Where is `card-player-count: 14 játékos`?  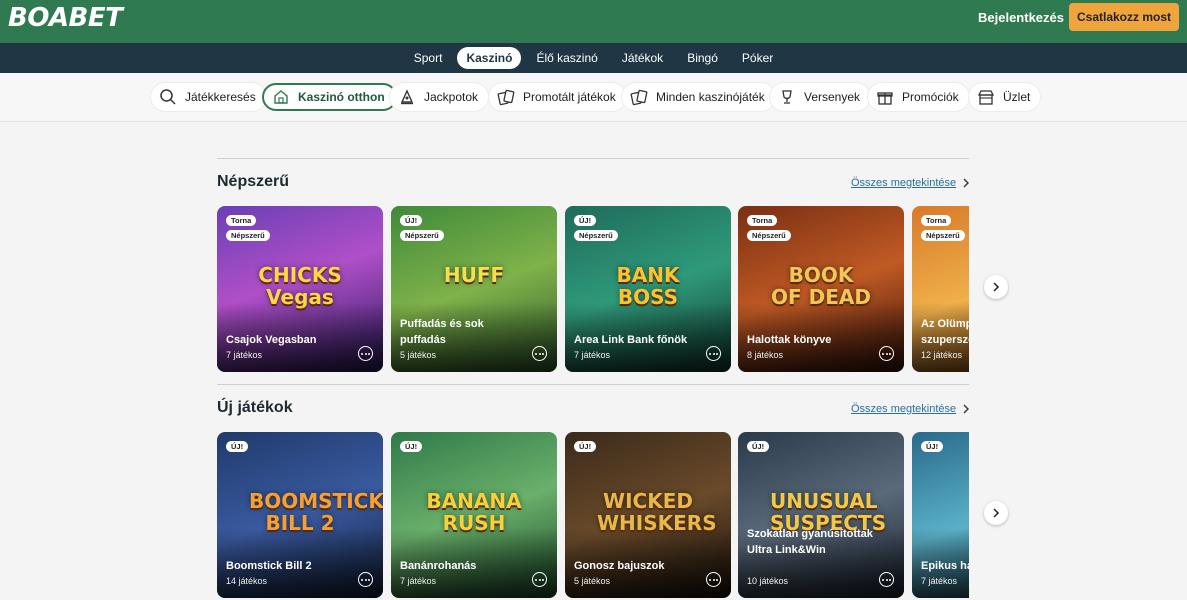
card-player-count: 14 játékos is located at coordinates (247, 581).